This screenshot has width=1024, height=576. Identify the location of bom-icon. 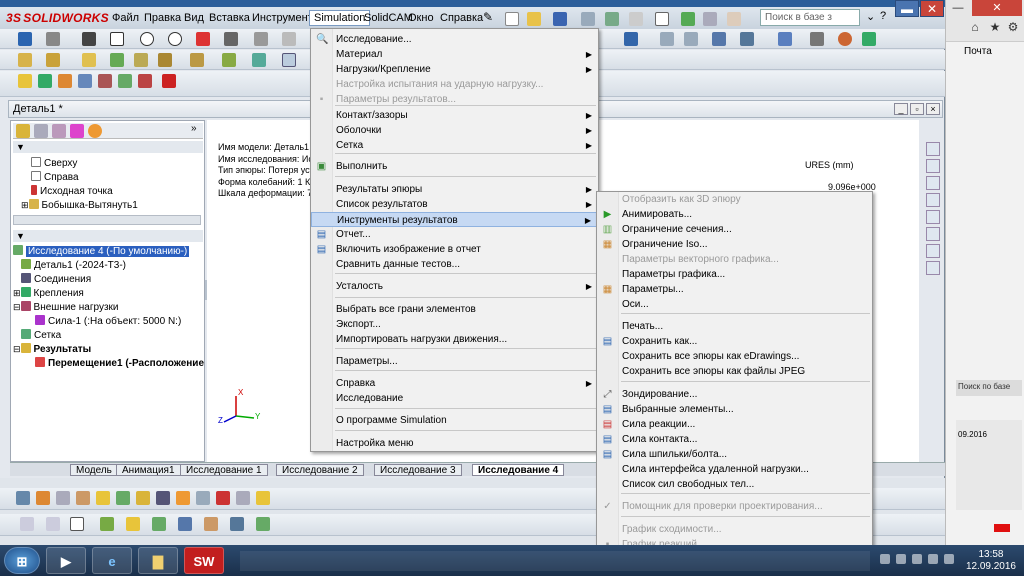
(243, 498).